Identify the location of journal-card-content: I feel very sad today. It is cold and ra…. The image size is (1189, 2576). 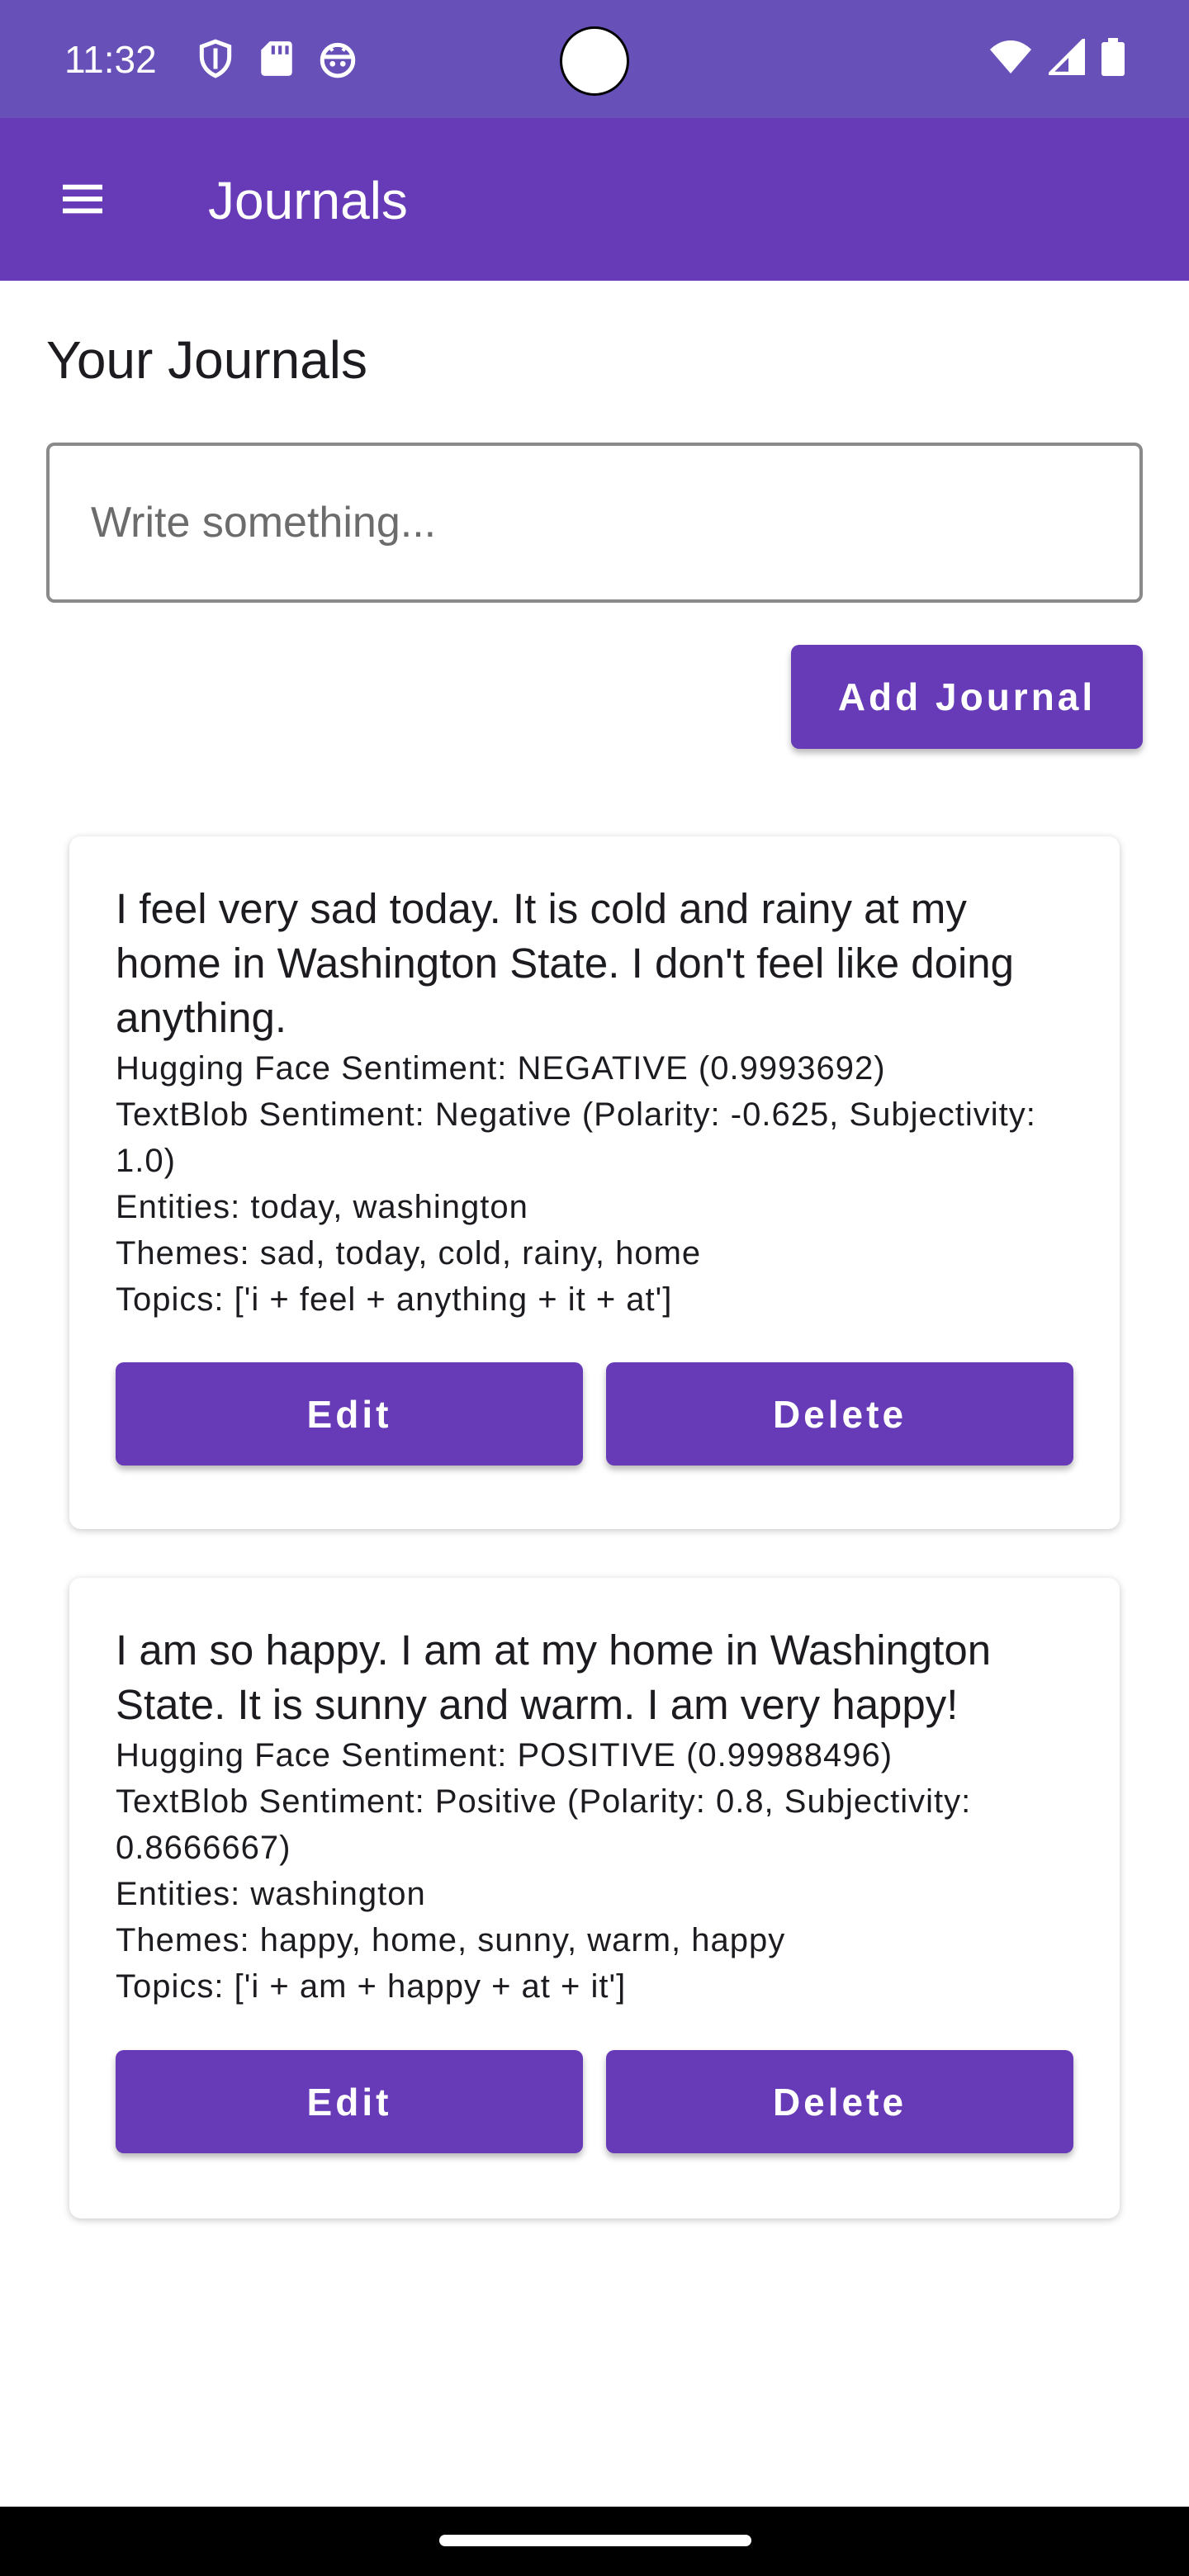
(599, 1102).